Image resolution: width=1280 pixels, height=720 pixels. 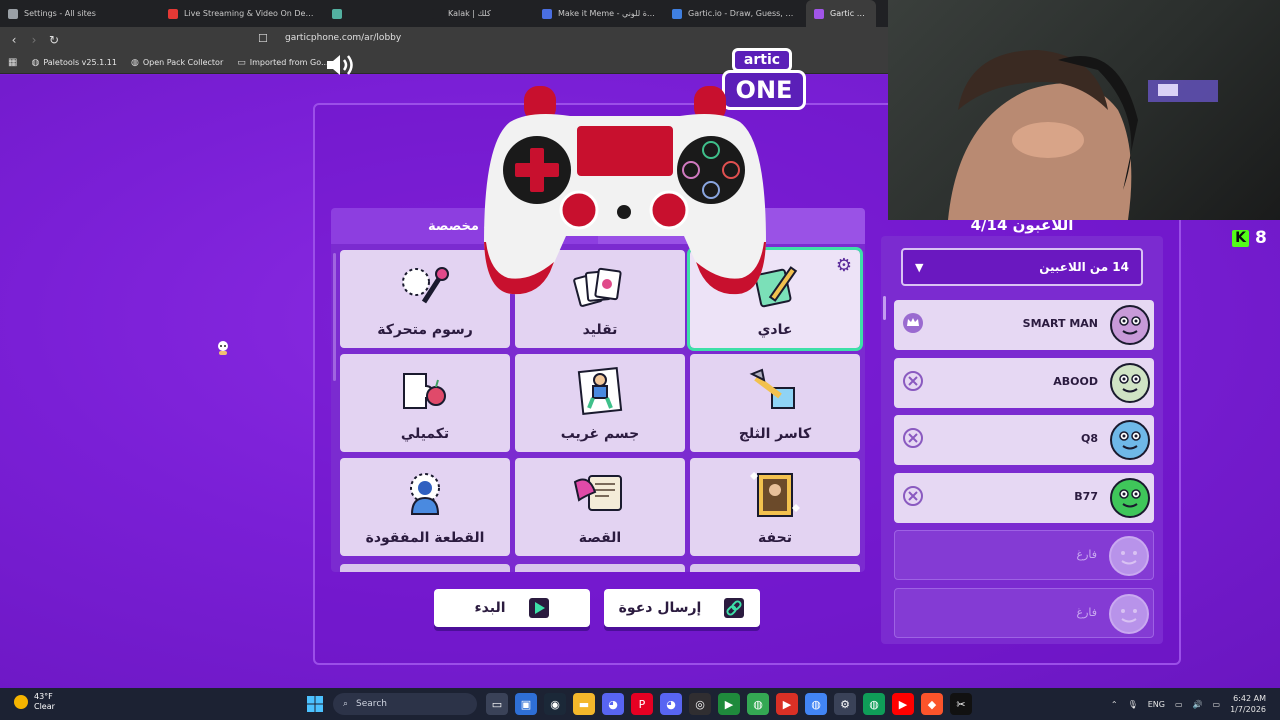 I want to click on obs-icon: ◎, so click(x=700, y=704).